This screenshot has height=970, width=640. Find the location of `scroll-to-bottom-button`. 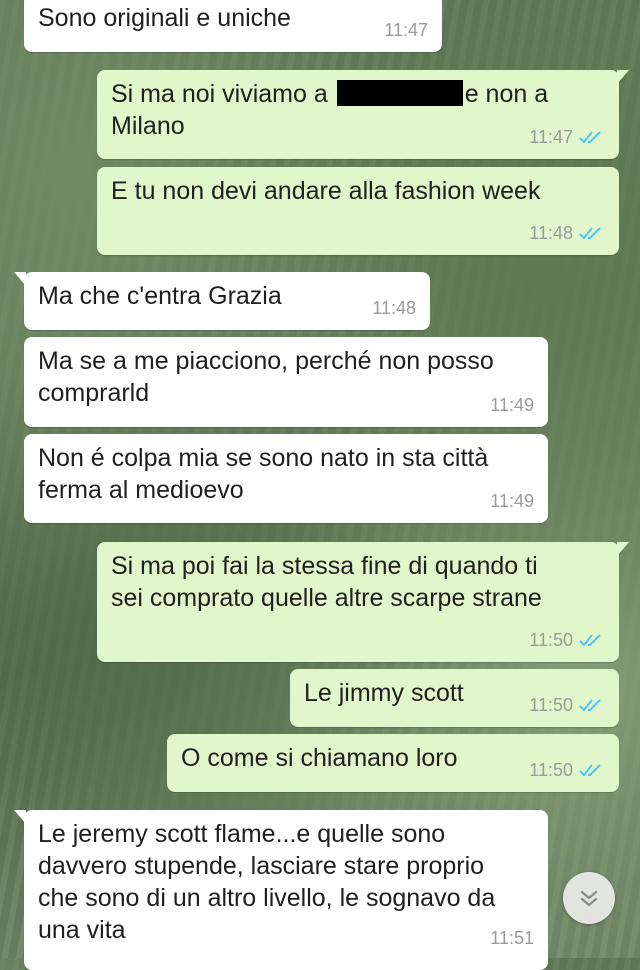

scroll-to-bottom-button is located at coordinates (589, 898).